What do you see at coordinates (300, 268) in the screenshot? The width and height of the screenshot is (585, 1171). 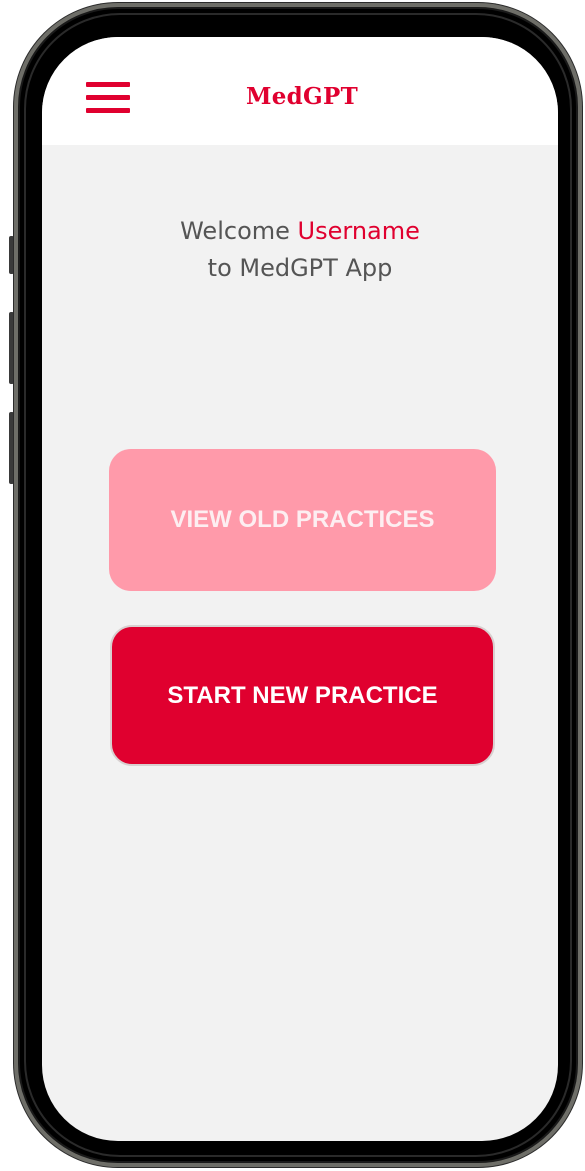 I see `welcome-line-2: to MedGPT App` at bounding box center [300, 268].